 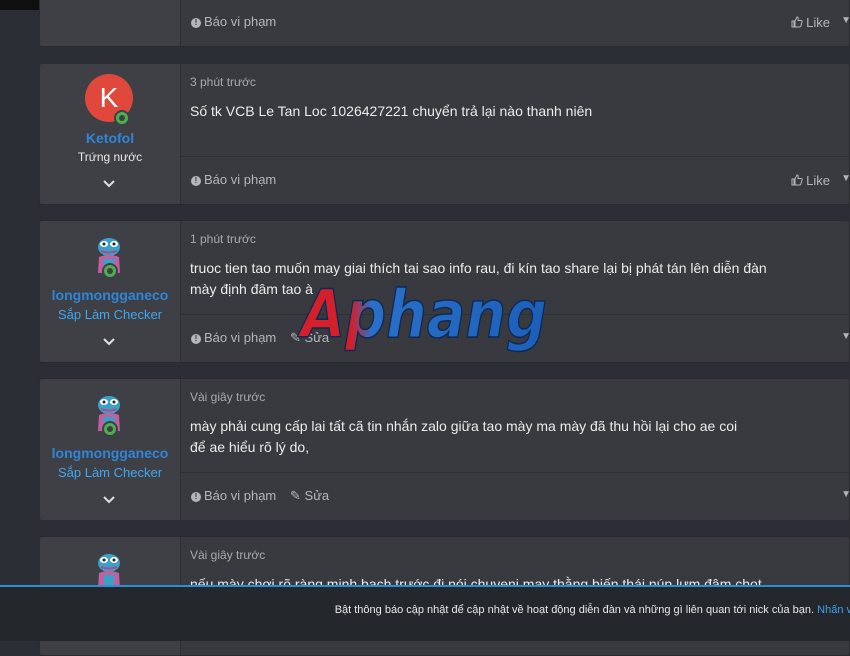 What do you see at coordinates (110, 23) in the screenshot?
I see `post-user-column` at bounding box center [110, 23].